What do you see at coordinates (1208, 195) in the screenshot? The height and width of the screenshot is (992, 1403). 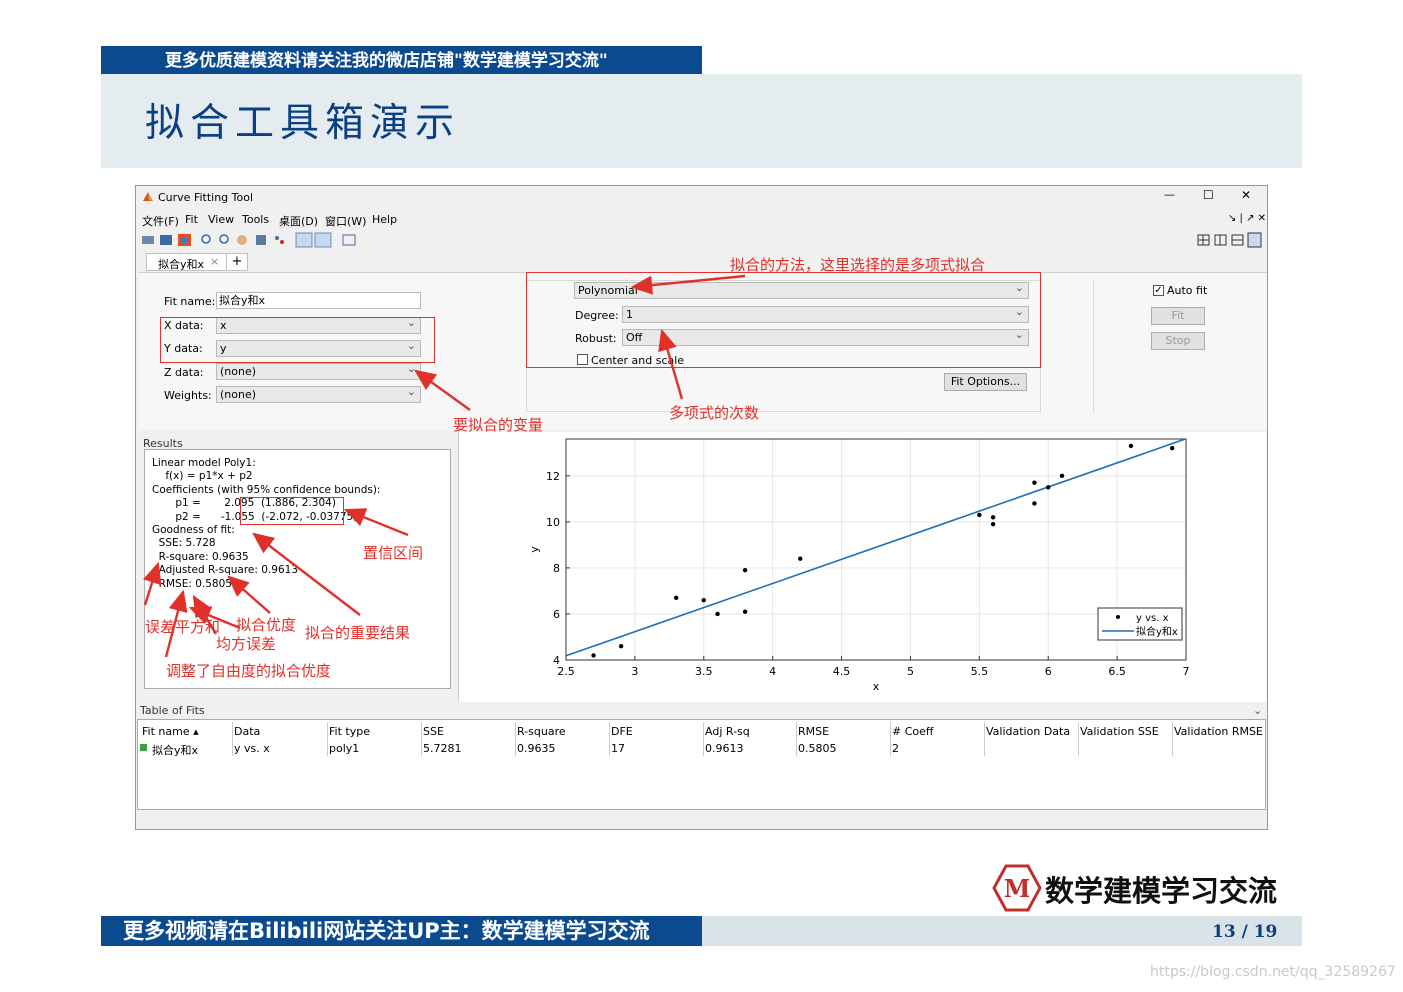 I see `maximize-button: ☐` at bounding box center [1208, 195].